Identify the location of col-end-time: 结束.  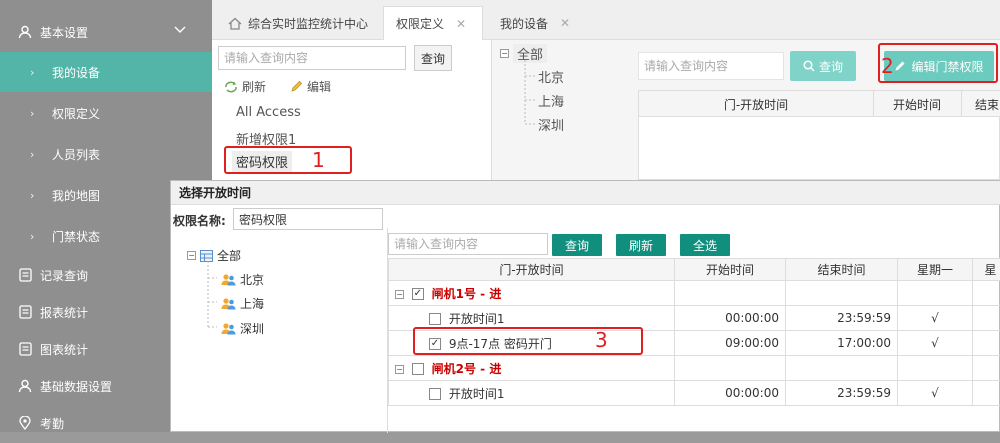
(987, 104).